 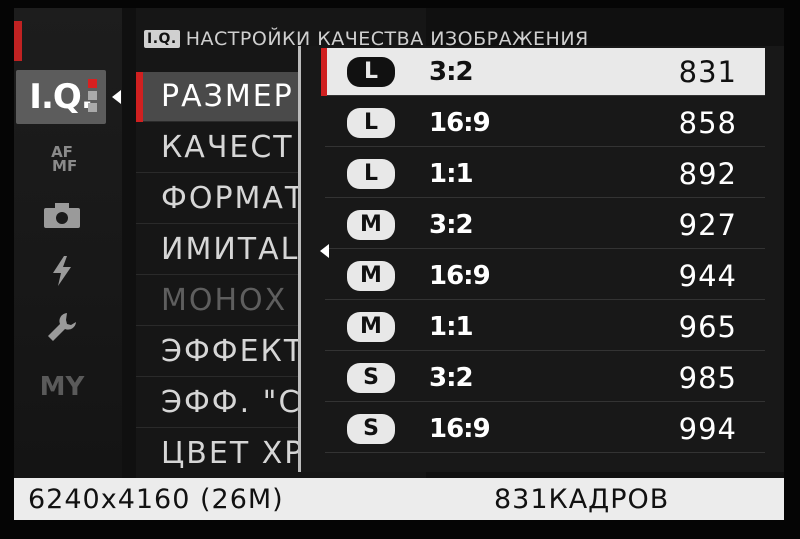 I want to click on category-setup, so click(x=62, y=327).